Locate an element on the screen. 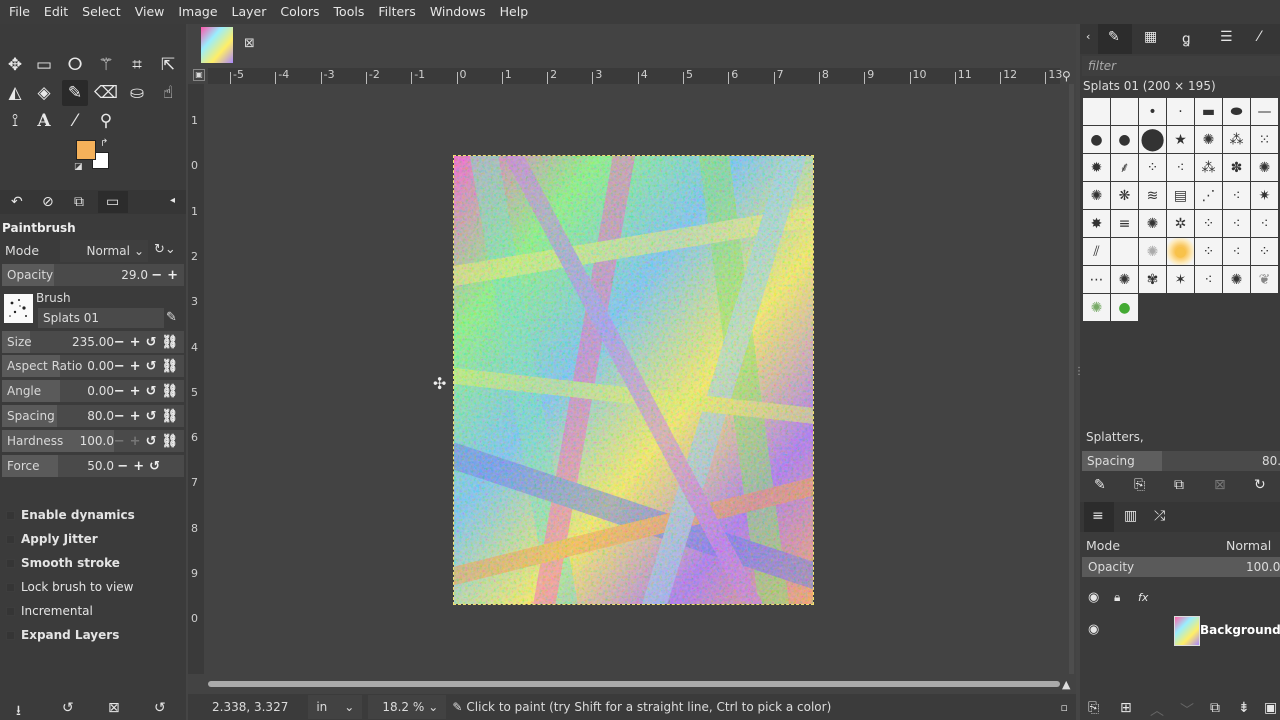 Image resolution: width=1280 pixels, height=720 pixels. smudge-tool-icon: ☝ is located at coordinates (168, 93).